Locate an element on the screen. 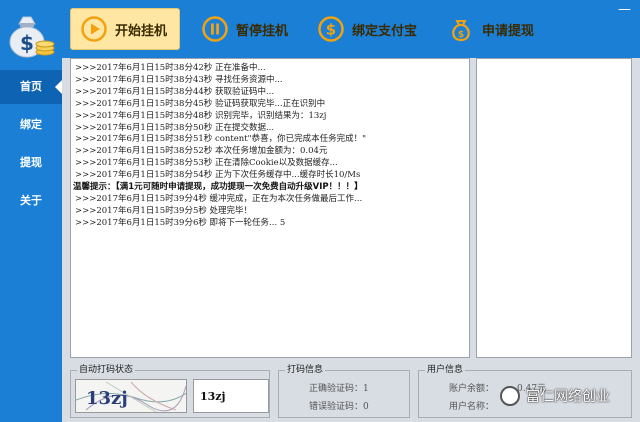 This screenshot has width=640, height=422. nav-item-home: 首页 is located at coordinates (31, 87).